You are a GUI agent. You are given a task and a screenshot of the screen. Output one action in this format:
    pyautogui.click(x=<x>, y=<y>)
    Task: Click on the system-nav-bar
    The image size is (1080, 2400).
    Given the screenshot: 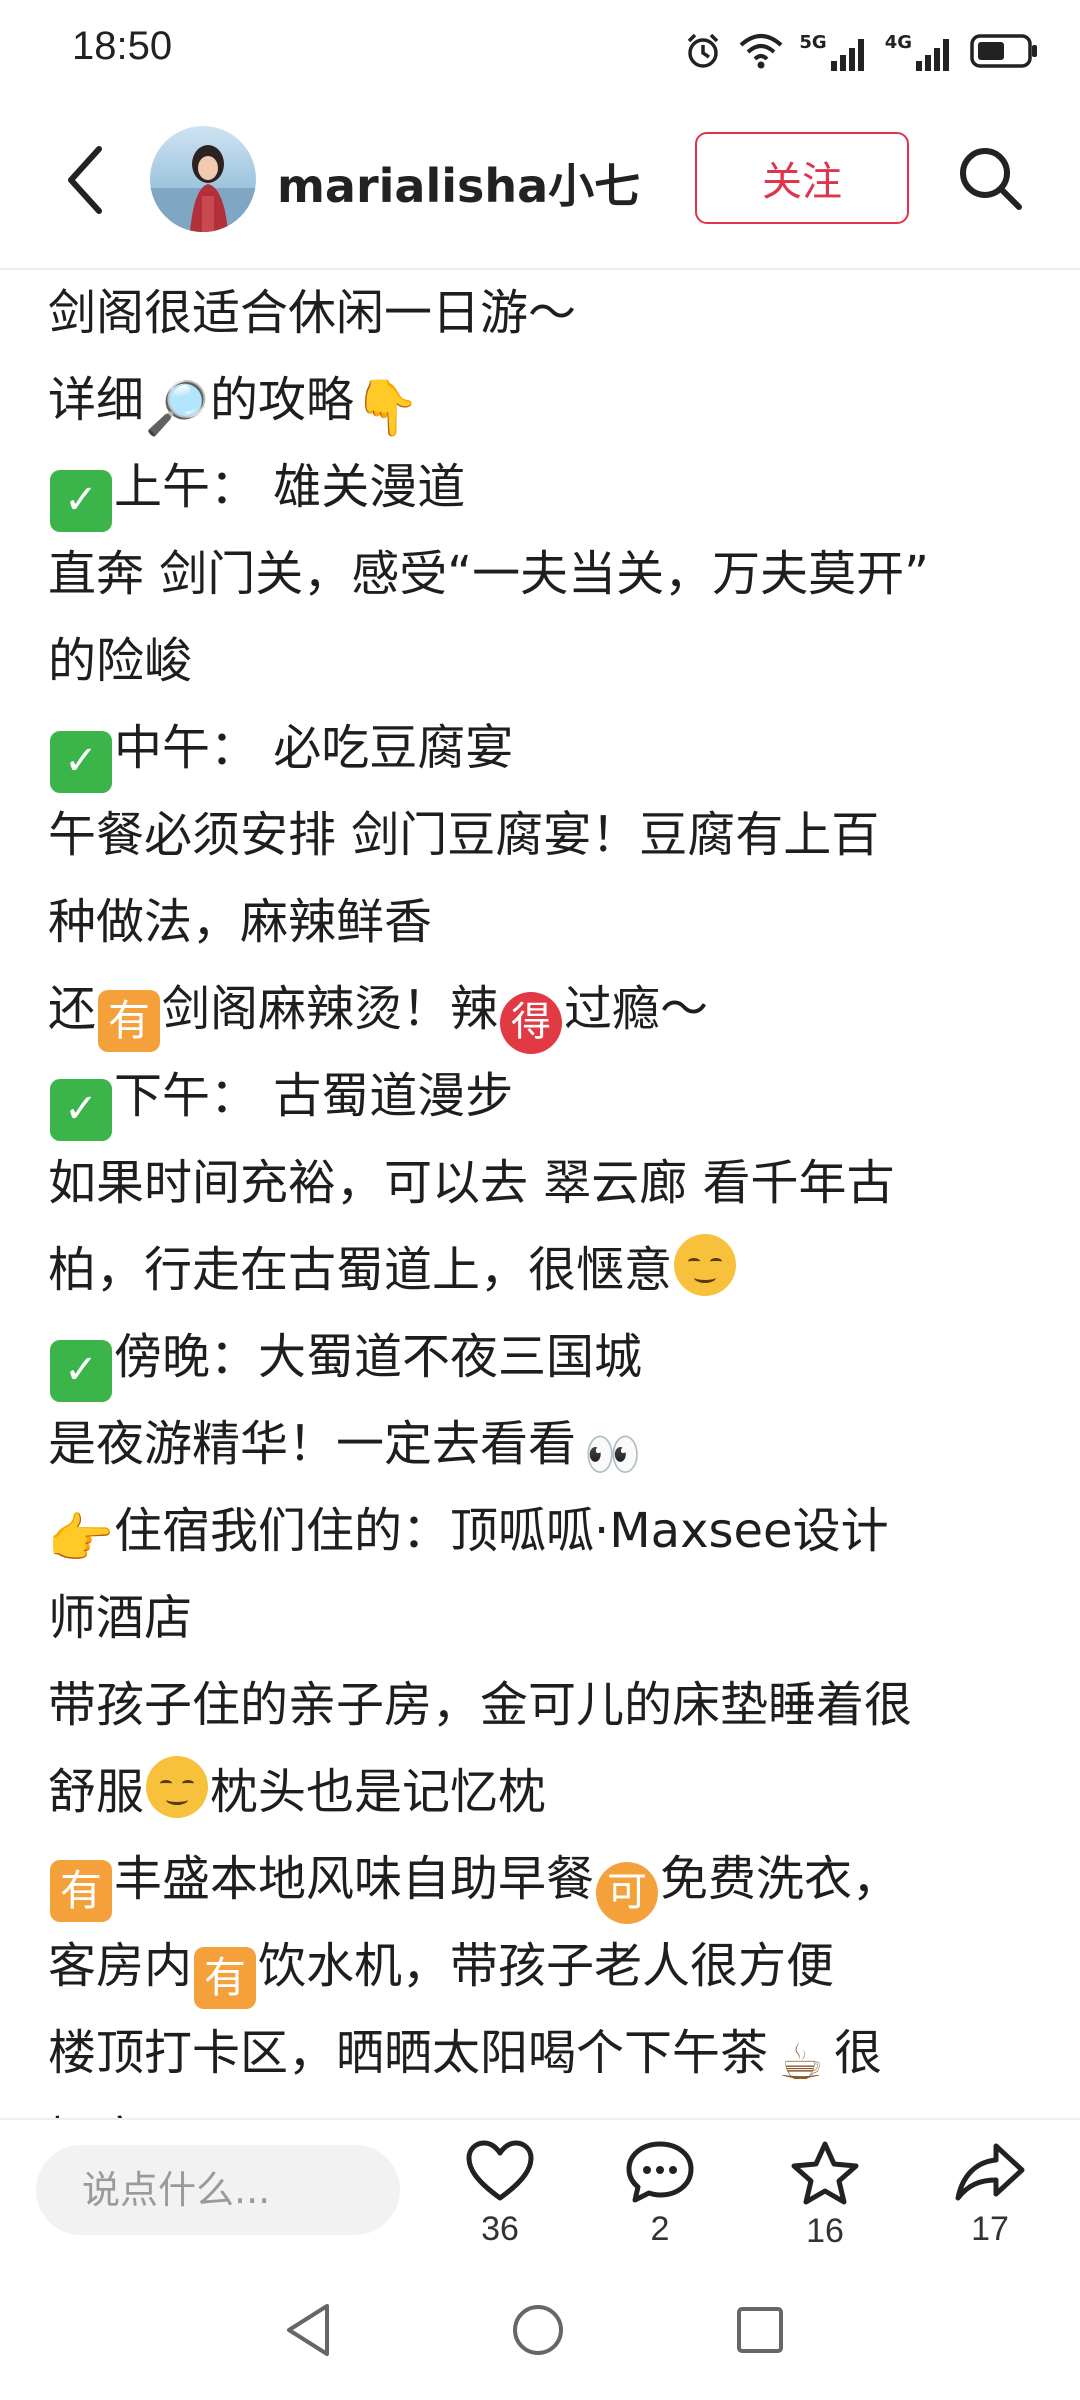 What is the action you would take?
    pyautogui.click(x=540, y=2330)
    